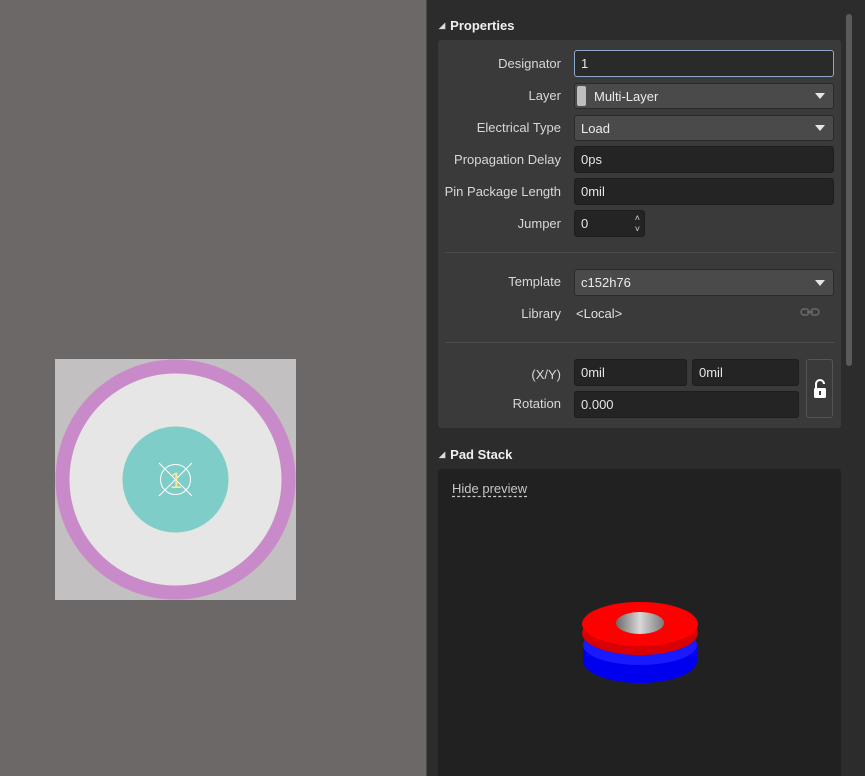 The image size is (865, 776). What do you see at coordinates (502, 191) in the screenshot?
I see `pin-package-length-label: Pin Package Length` at bounding box center [502, 191].